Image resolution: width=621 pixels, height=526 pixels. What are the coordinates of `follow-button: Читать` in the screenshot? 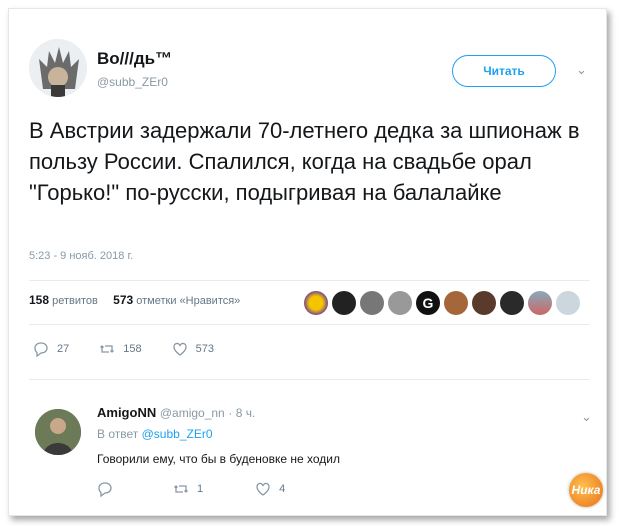 It's located at (504, 71).